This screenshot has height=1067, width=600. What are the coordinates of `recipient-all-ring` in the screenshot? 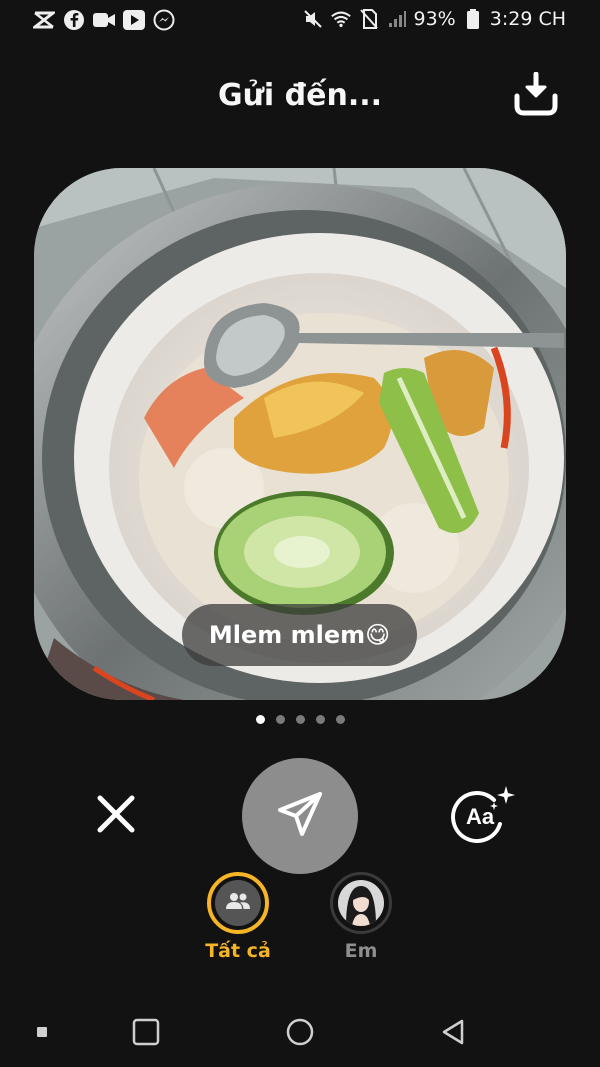 It's located at (238, 903).